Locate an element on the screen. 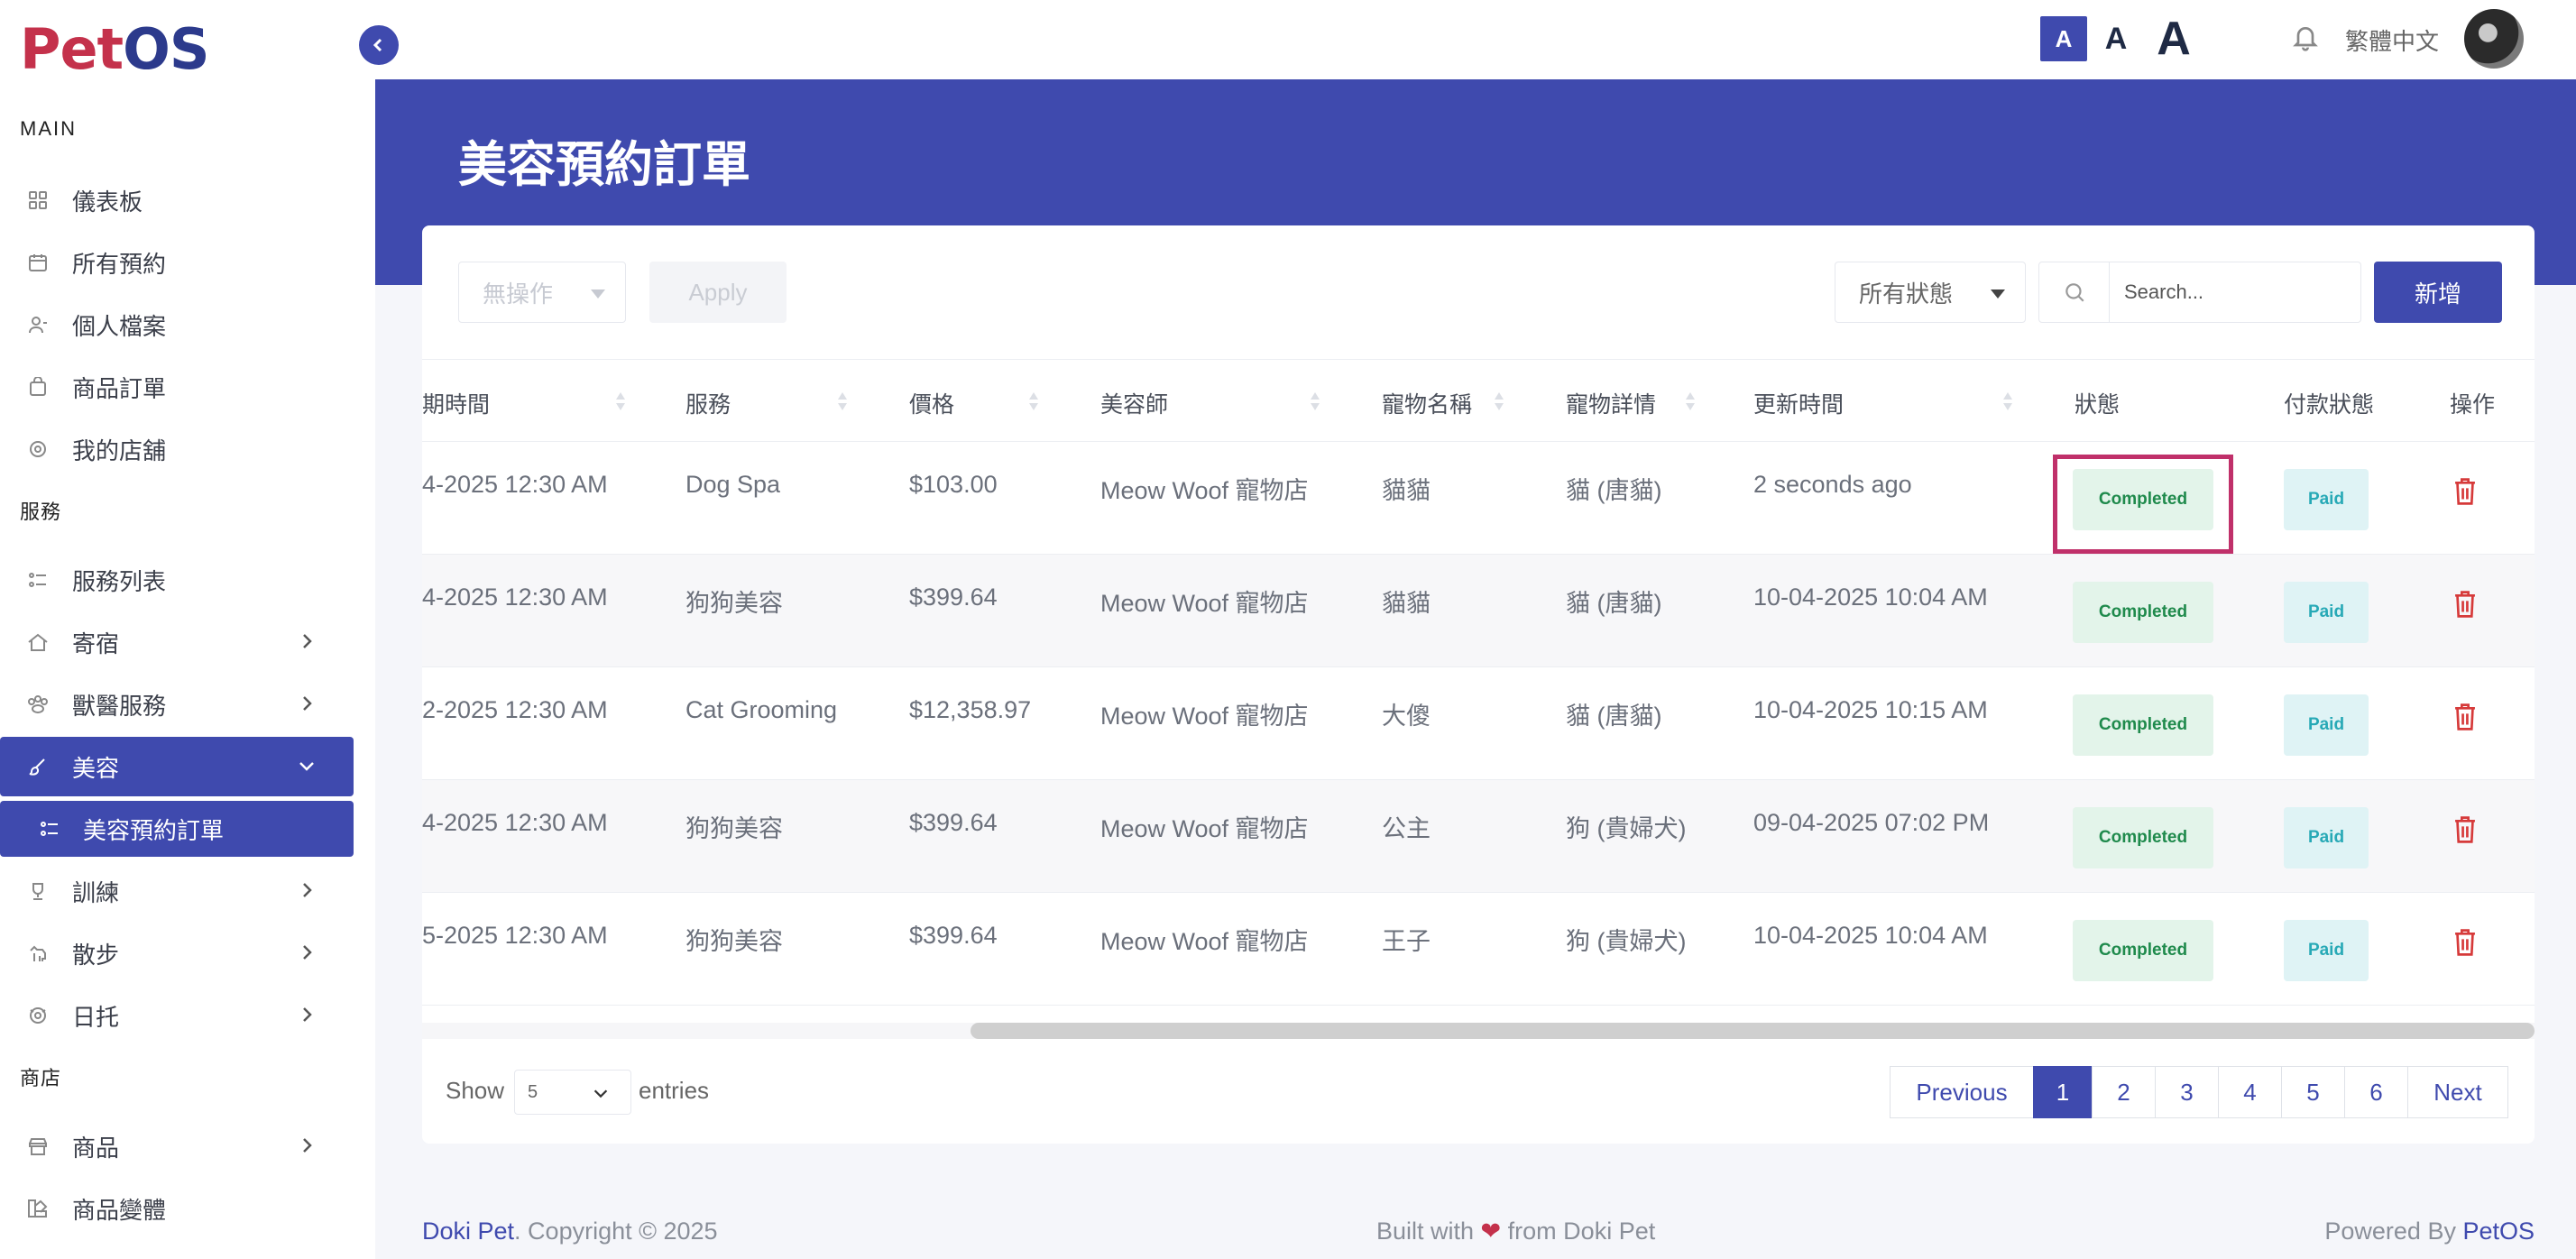  pagination-next: Next is located at coordinates (2457, 1092).